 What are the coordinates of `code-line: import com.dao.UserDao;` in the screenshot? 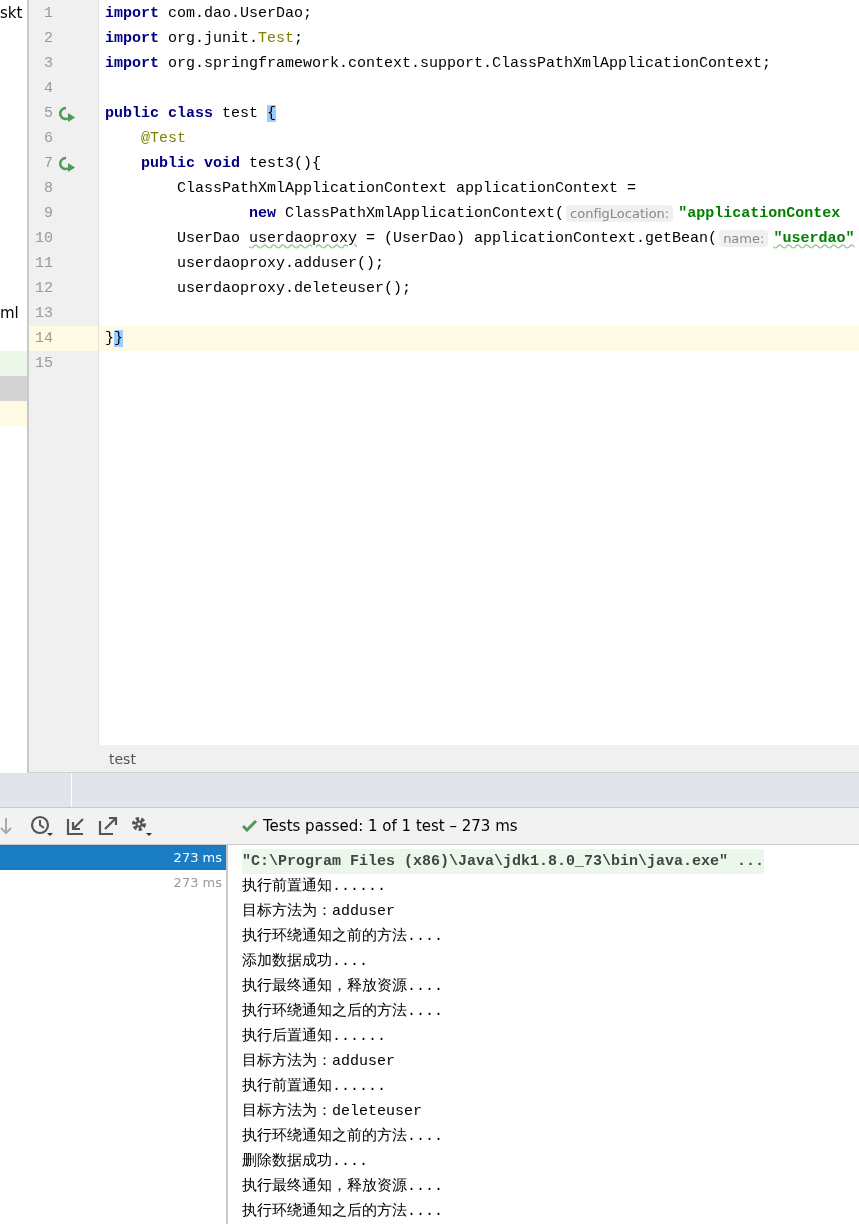 It's located at (209, 13).